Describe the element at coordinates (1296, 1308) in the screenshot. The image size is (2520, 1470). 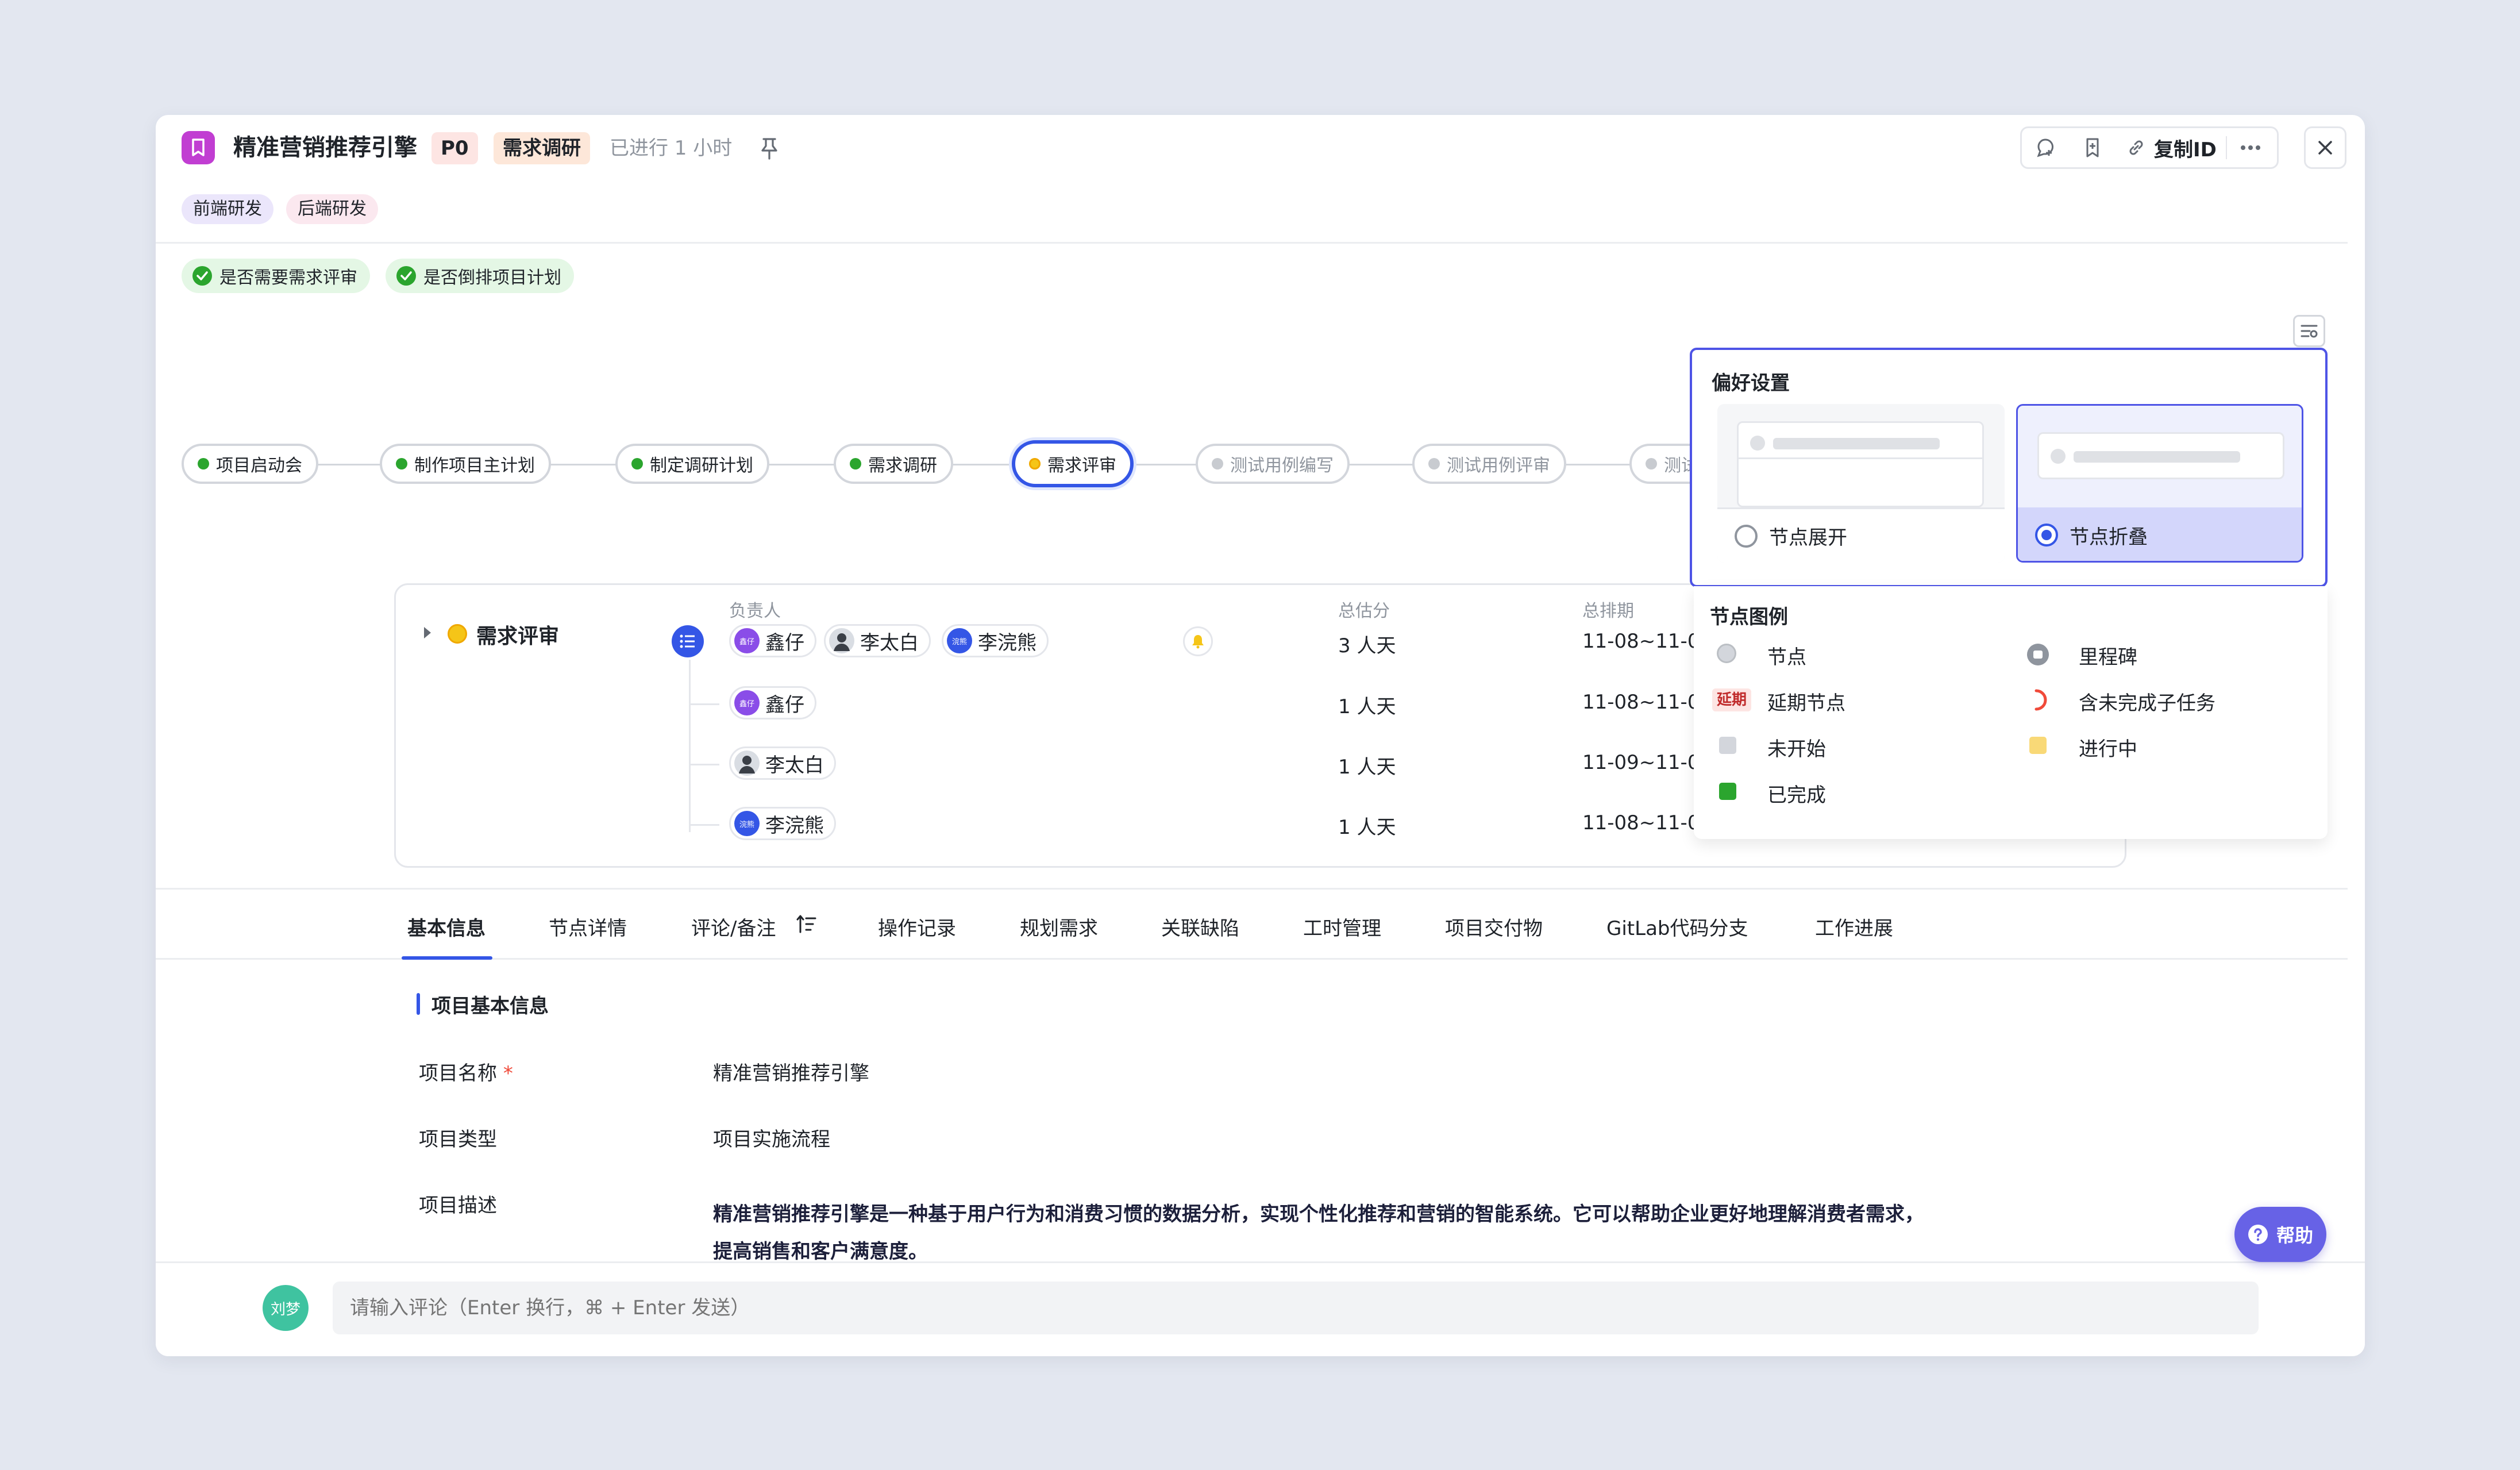
I see `comment-input` at that location.